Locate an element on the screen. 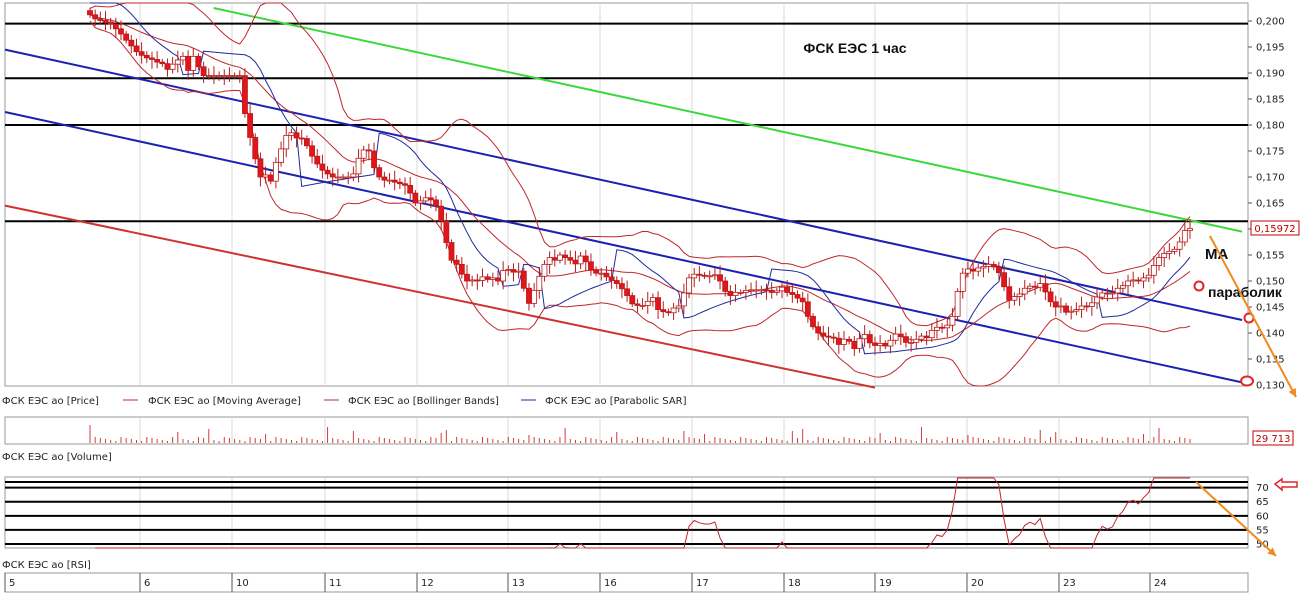 The image size is (1301, 593). x-axis-frame is located at coordinates (626, 582).